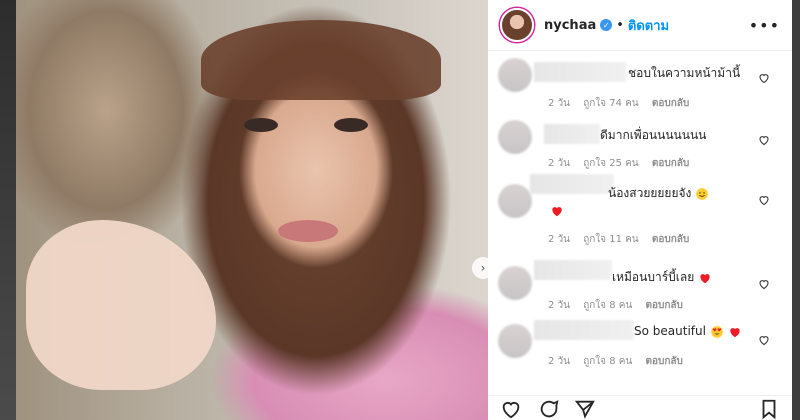 The height and width of the screenshot is (420, 800). I want to click on share-icon, so click(585, 409).